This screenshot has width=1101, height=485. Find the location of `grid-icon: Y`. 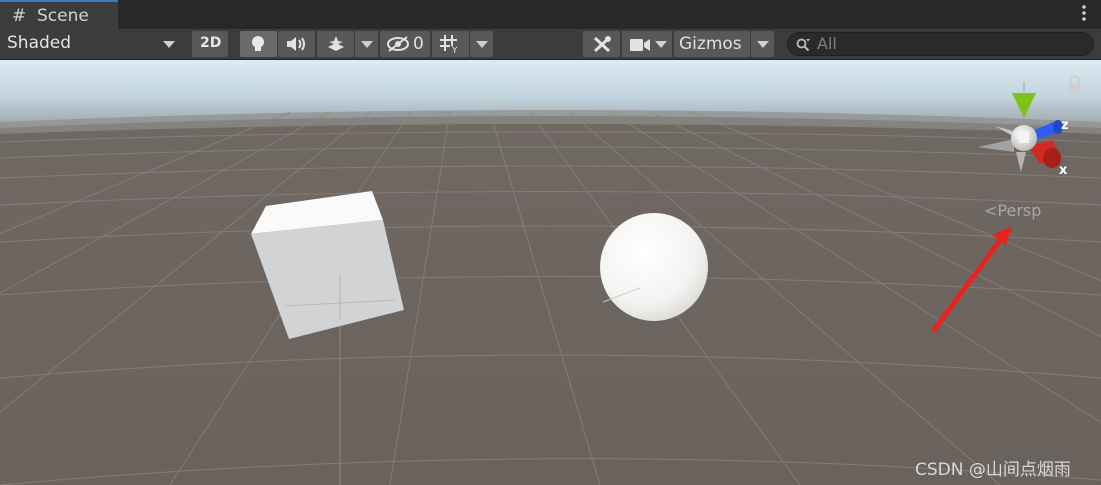

grid-icon: Y is located at coordinates (449, 44).